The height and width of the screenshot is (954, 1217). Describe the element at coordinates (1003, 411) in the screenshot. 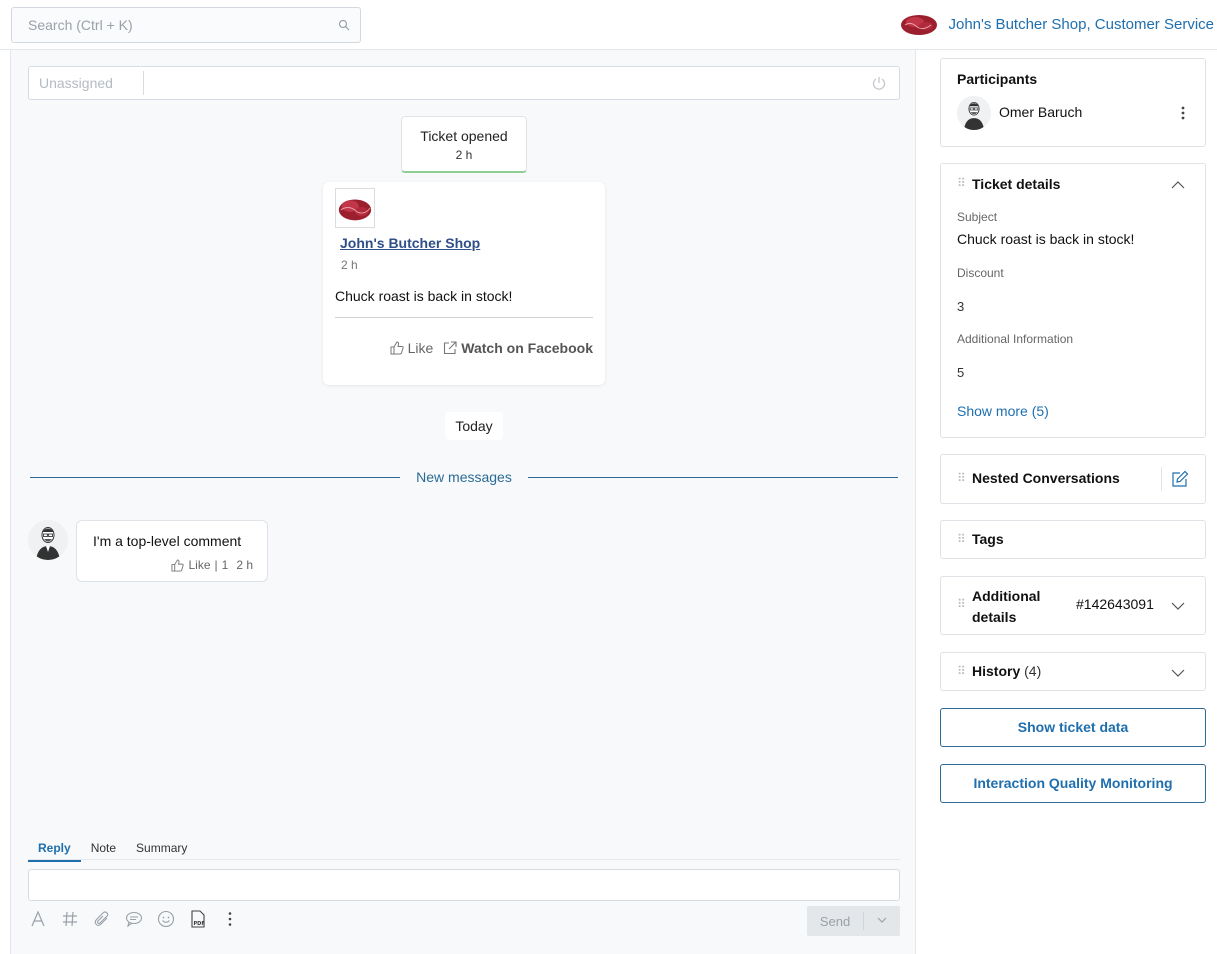

I see `show-more-link: Show more (5)` at that location.